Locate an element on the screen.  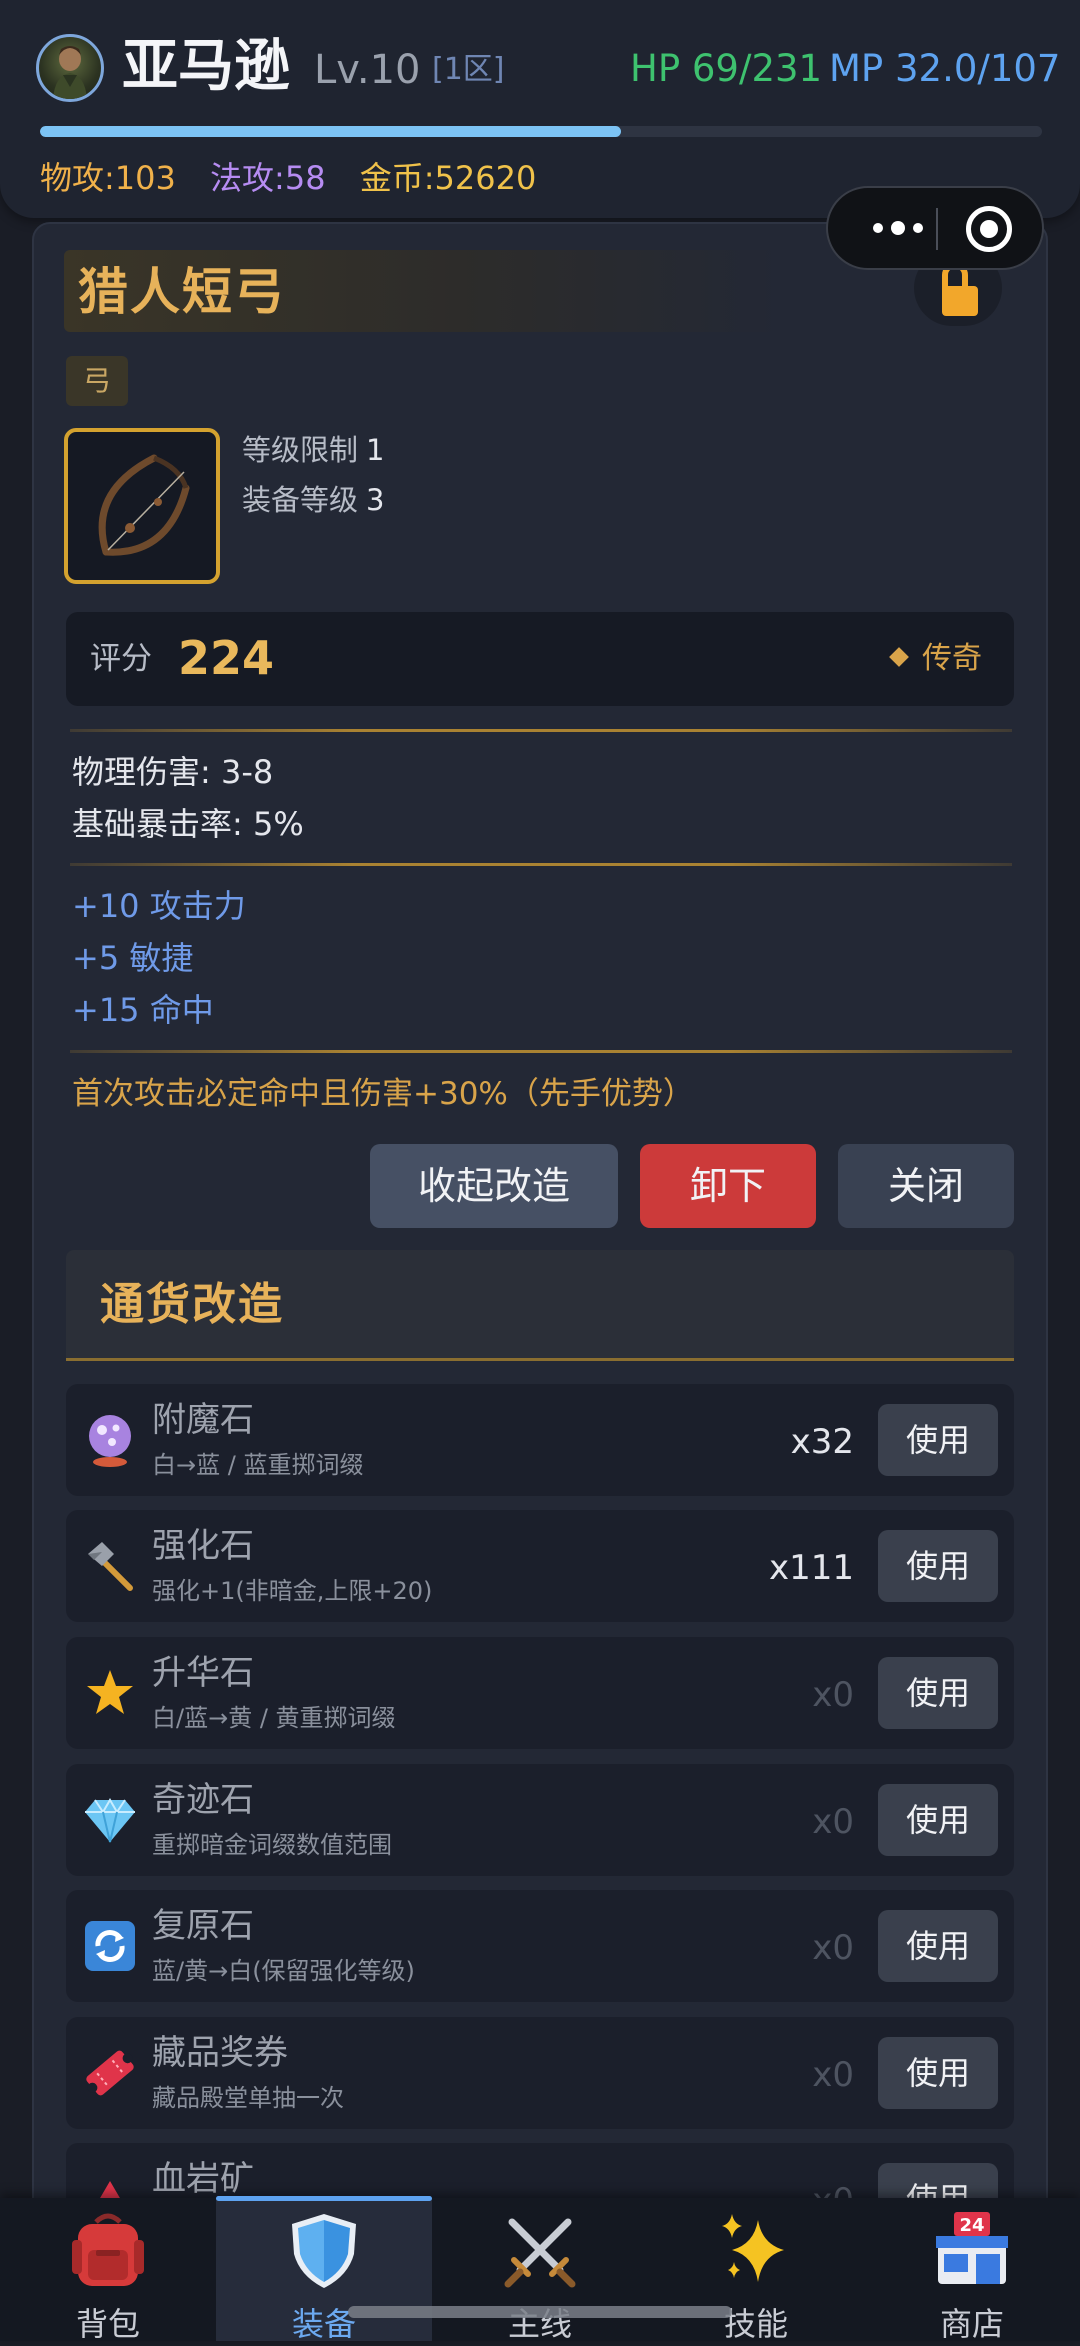
tab-main-quest: 主线 is located at coordinates (540, 2270).